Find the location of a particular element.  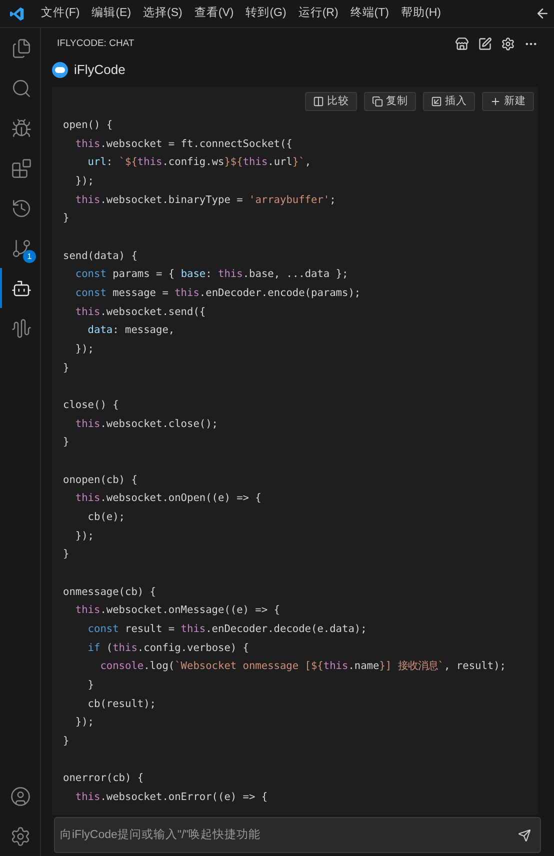

send-icon is located at coordinates (524, 835).